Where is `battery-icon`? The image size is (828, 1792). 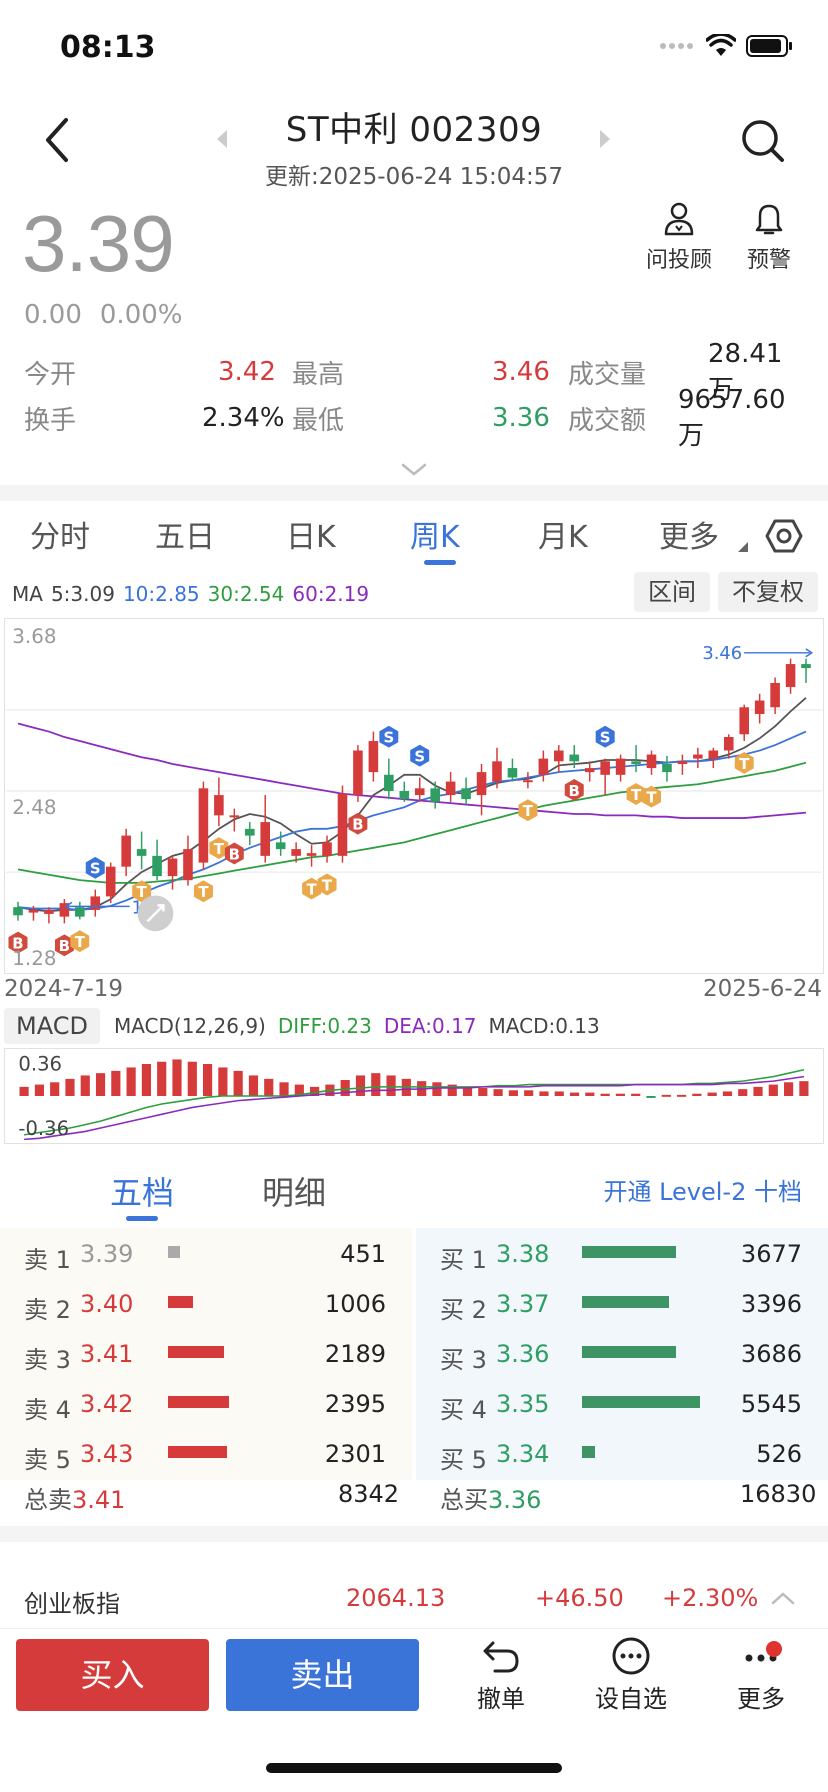 battery-icon is located at coordinates (769, 46).